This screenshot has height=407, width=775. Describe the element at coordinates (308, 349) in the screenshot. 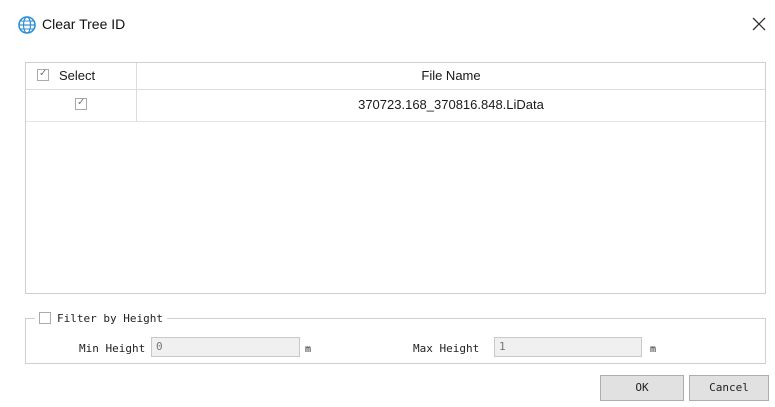

I see `min-height-unit: m` at that location.